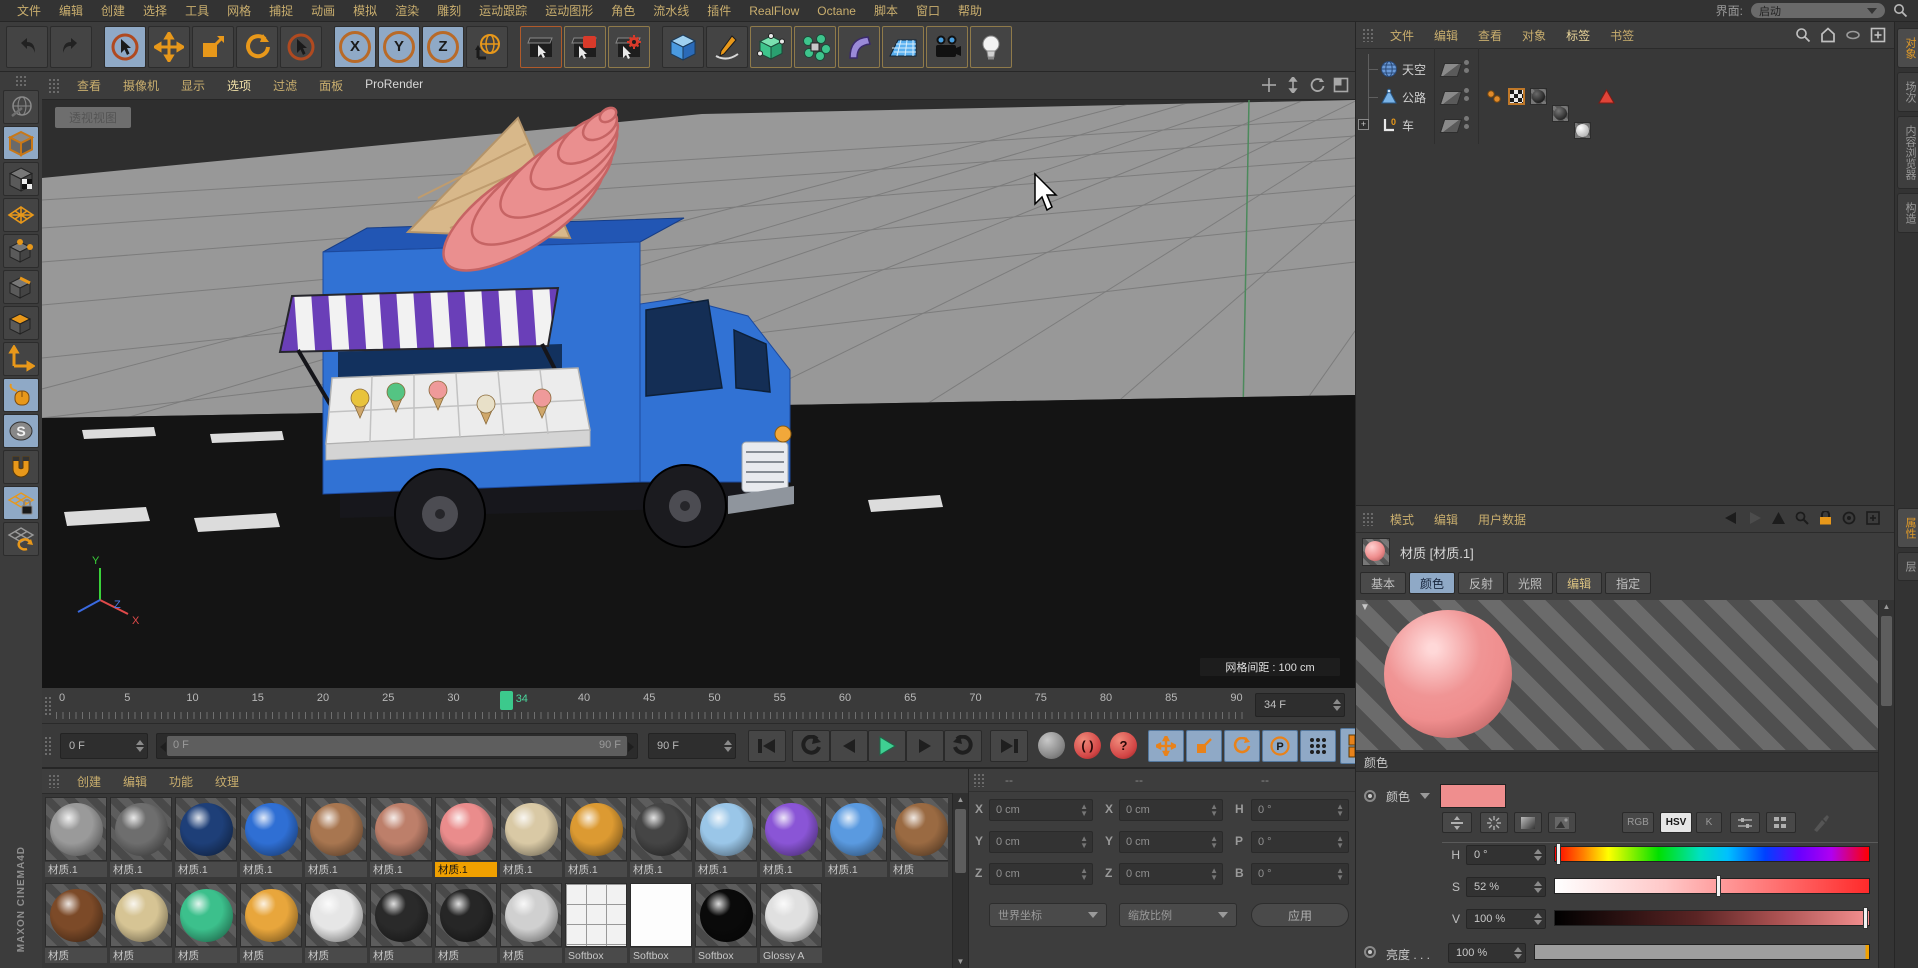 Image resolution: width=1918 pixels, height=968 pixels. I want to click on menu-item-选择: 选择, so click(155, 10).